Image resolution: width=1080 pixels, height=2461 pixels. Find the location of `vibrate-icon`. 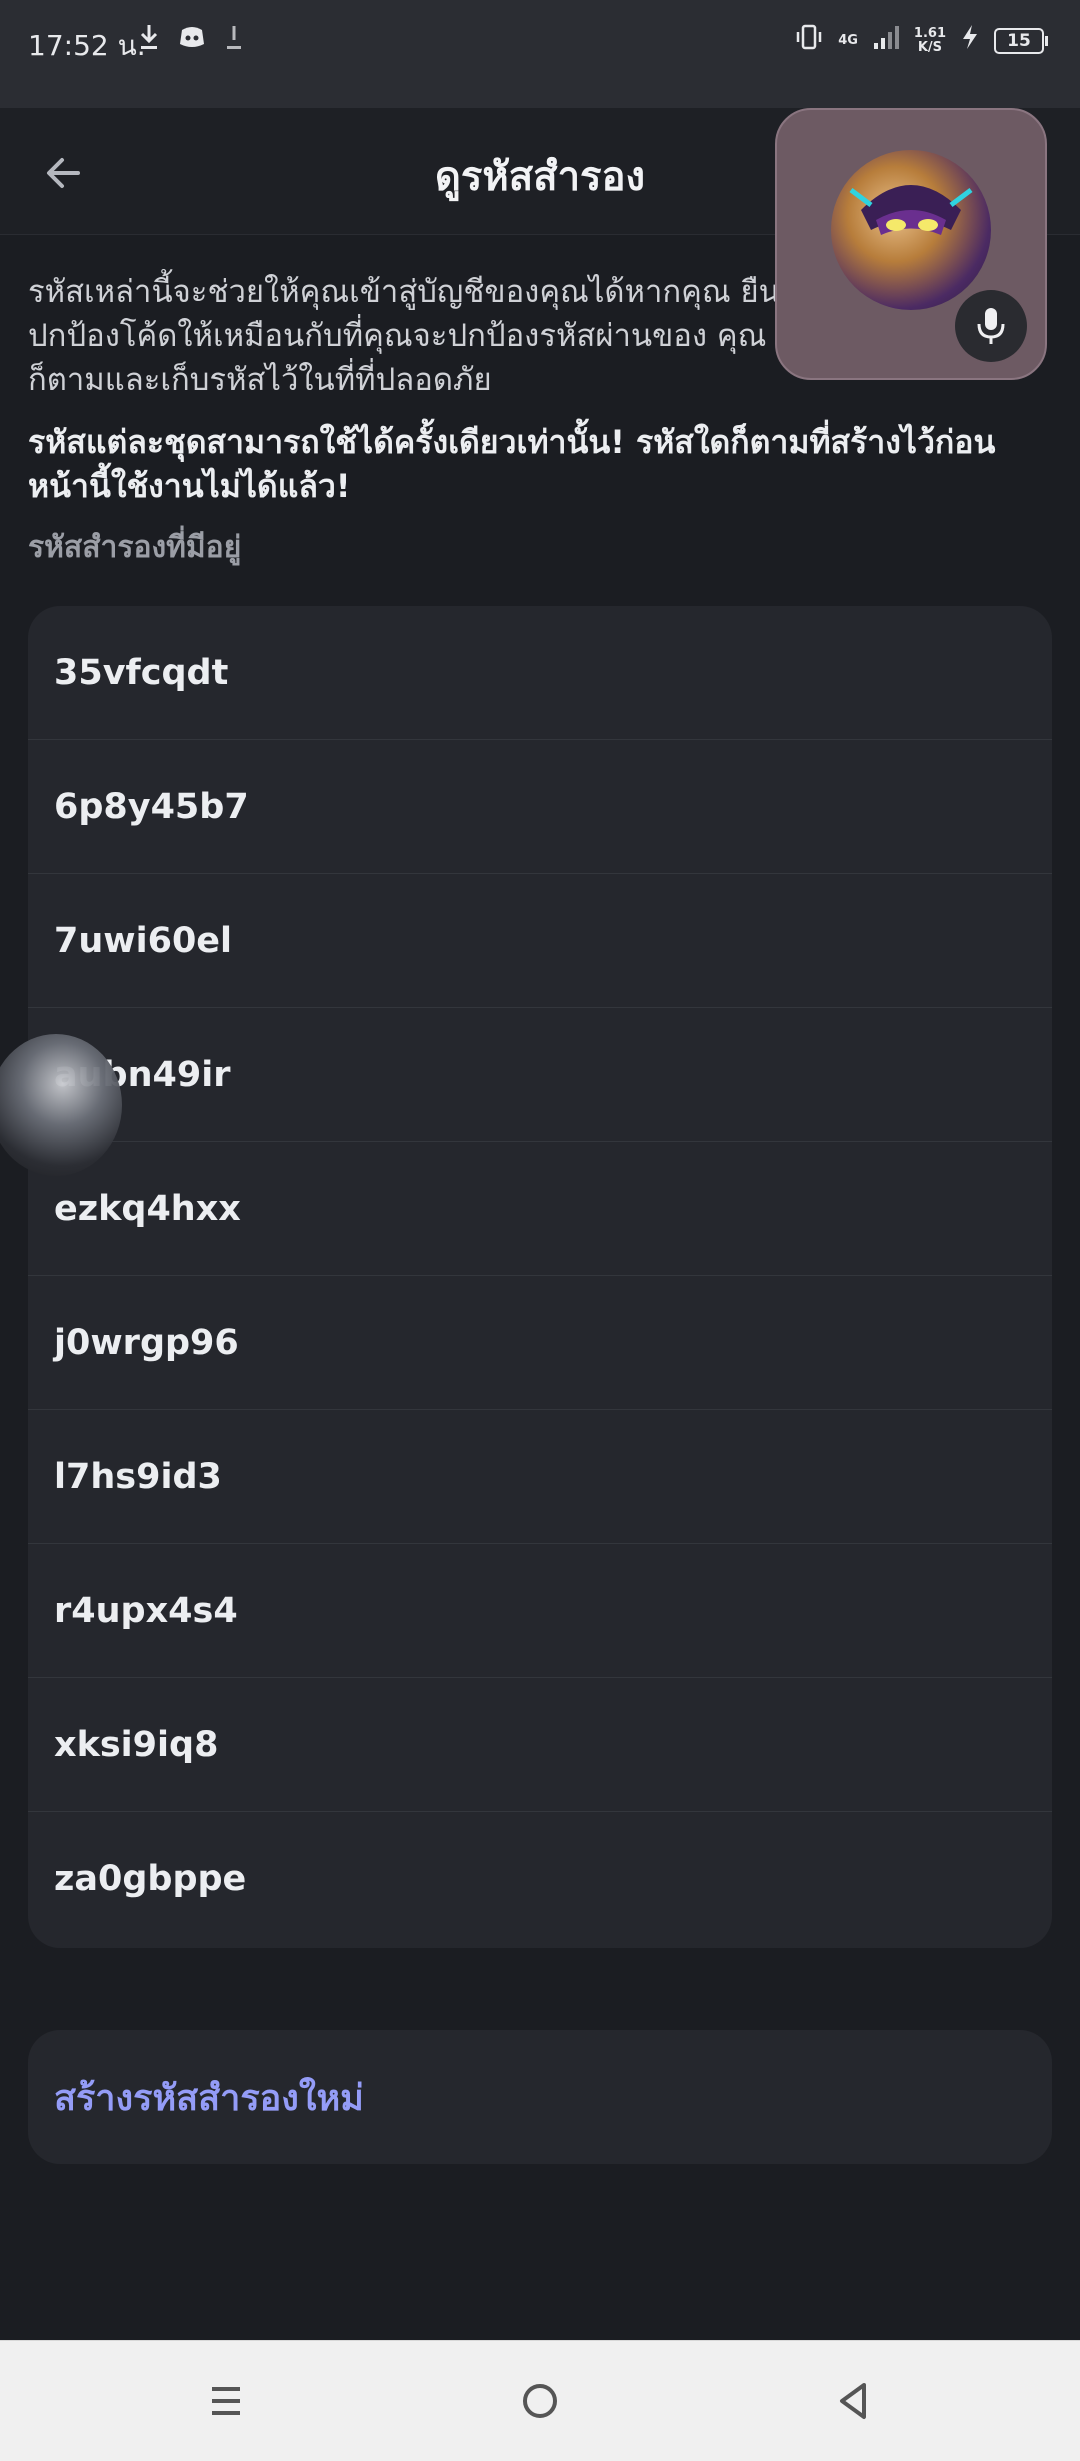

vibrate-icon is located at coordinates (809, 41).